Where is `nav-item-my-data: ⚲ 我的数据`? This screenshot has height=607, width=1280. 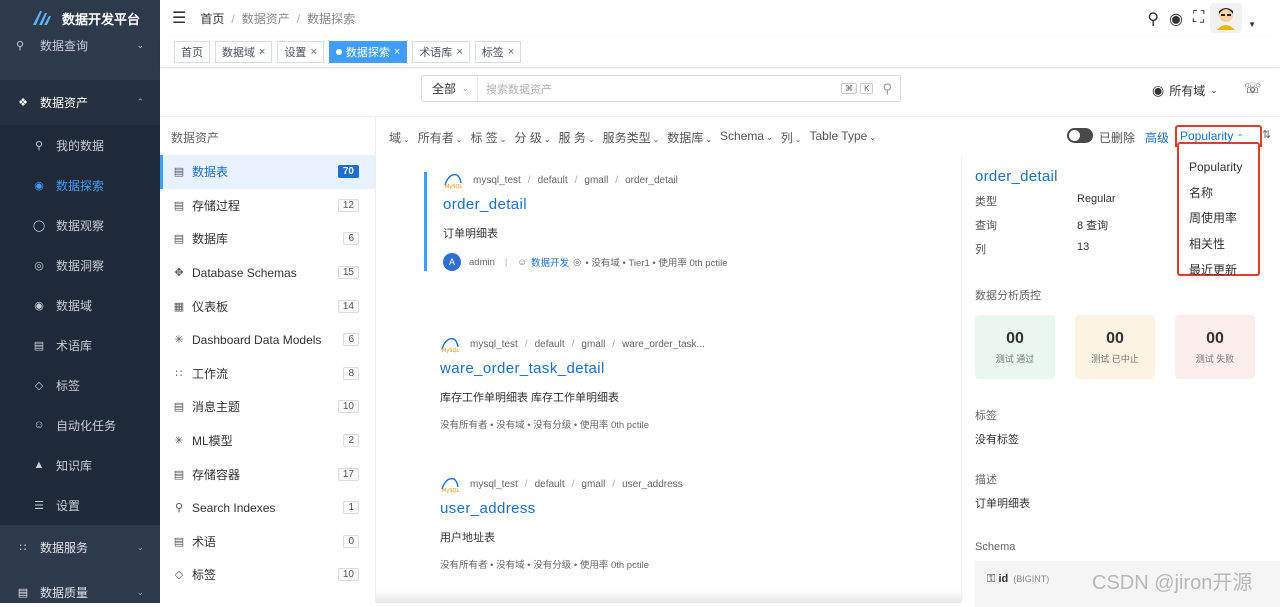 nav-item-my-data: ⚲ 我的数据 is located at coordinates (80, 145).